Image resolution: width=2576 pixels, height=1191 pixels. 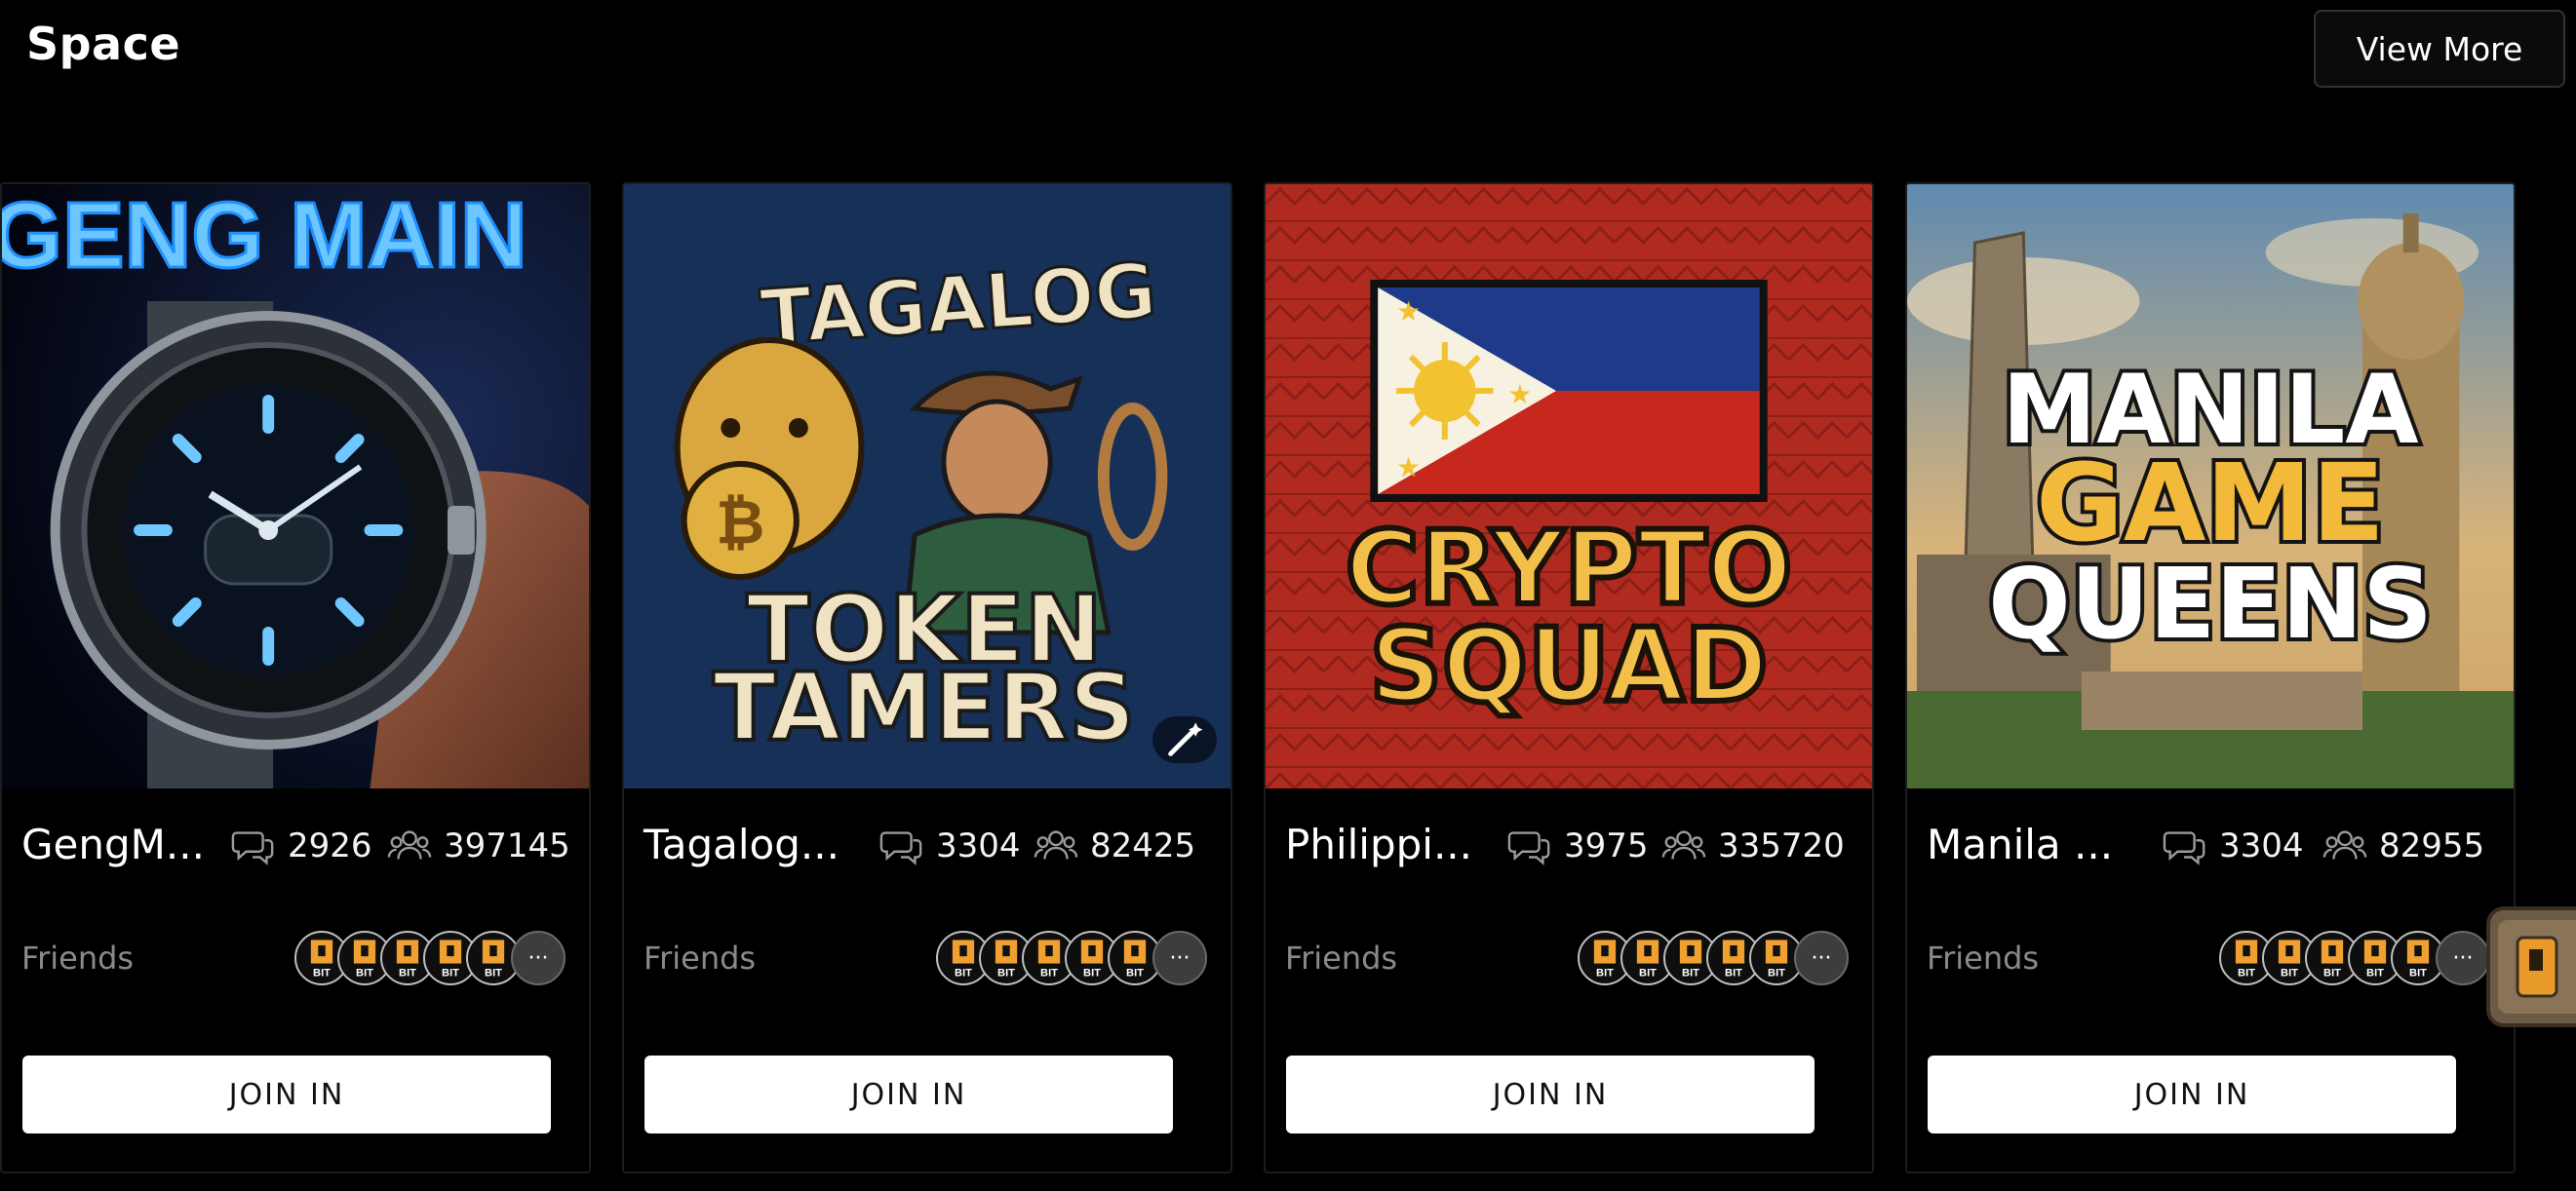 What do you see at coordinates (927, 486) in the screenshot?
I see `space-cover-image: TAGALOG ₿ TOKEN TAMERS` at bounding box center [927, 486].